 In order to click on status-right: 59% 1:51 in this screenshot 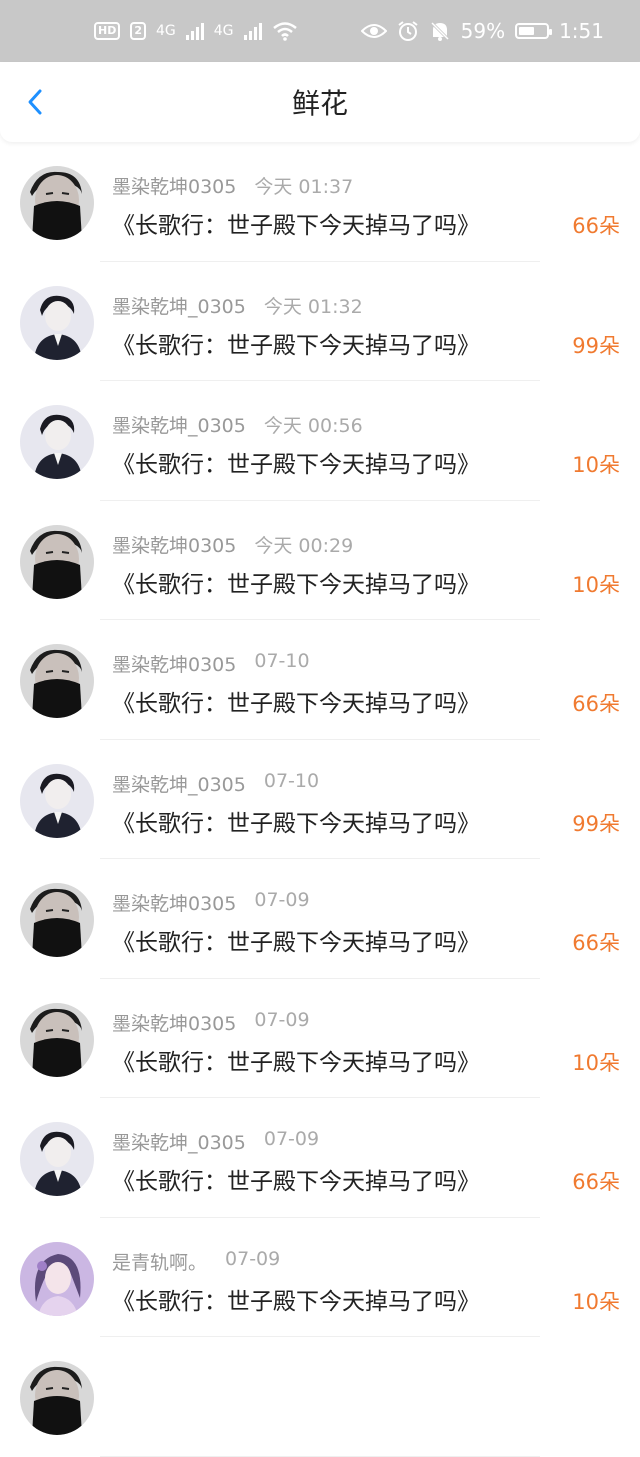, I will do `click(482, 31)`.